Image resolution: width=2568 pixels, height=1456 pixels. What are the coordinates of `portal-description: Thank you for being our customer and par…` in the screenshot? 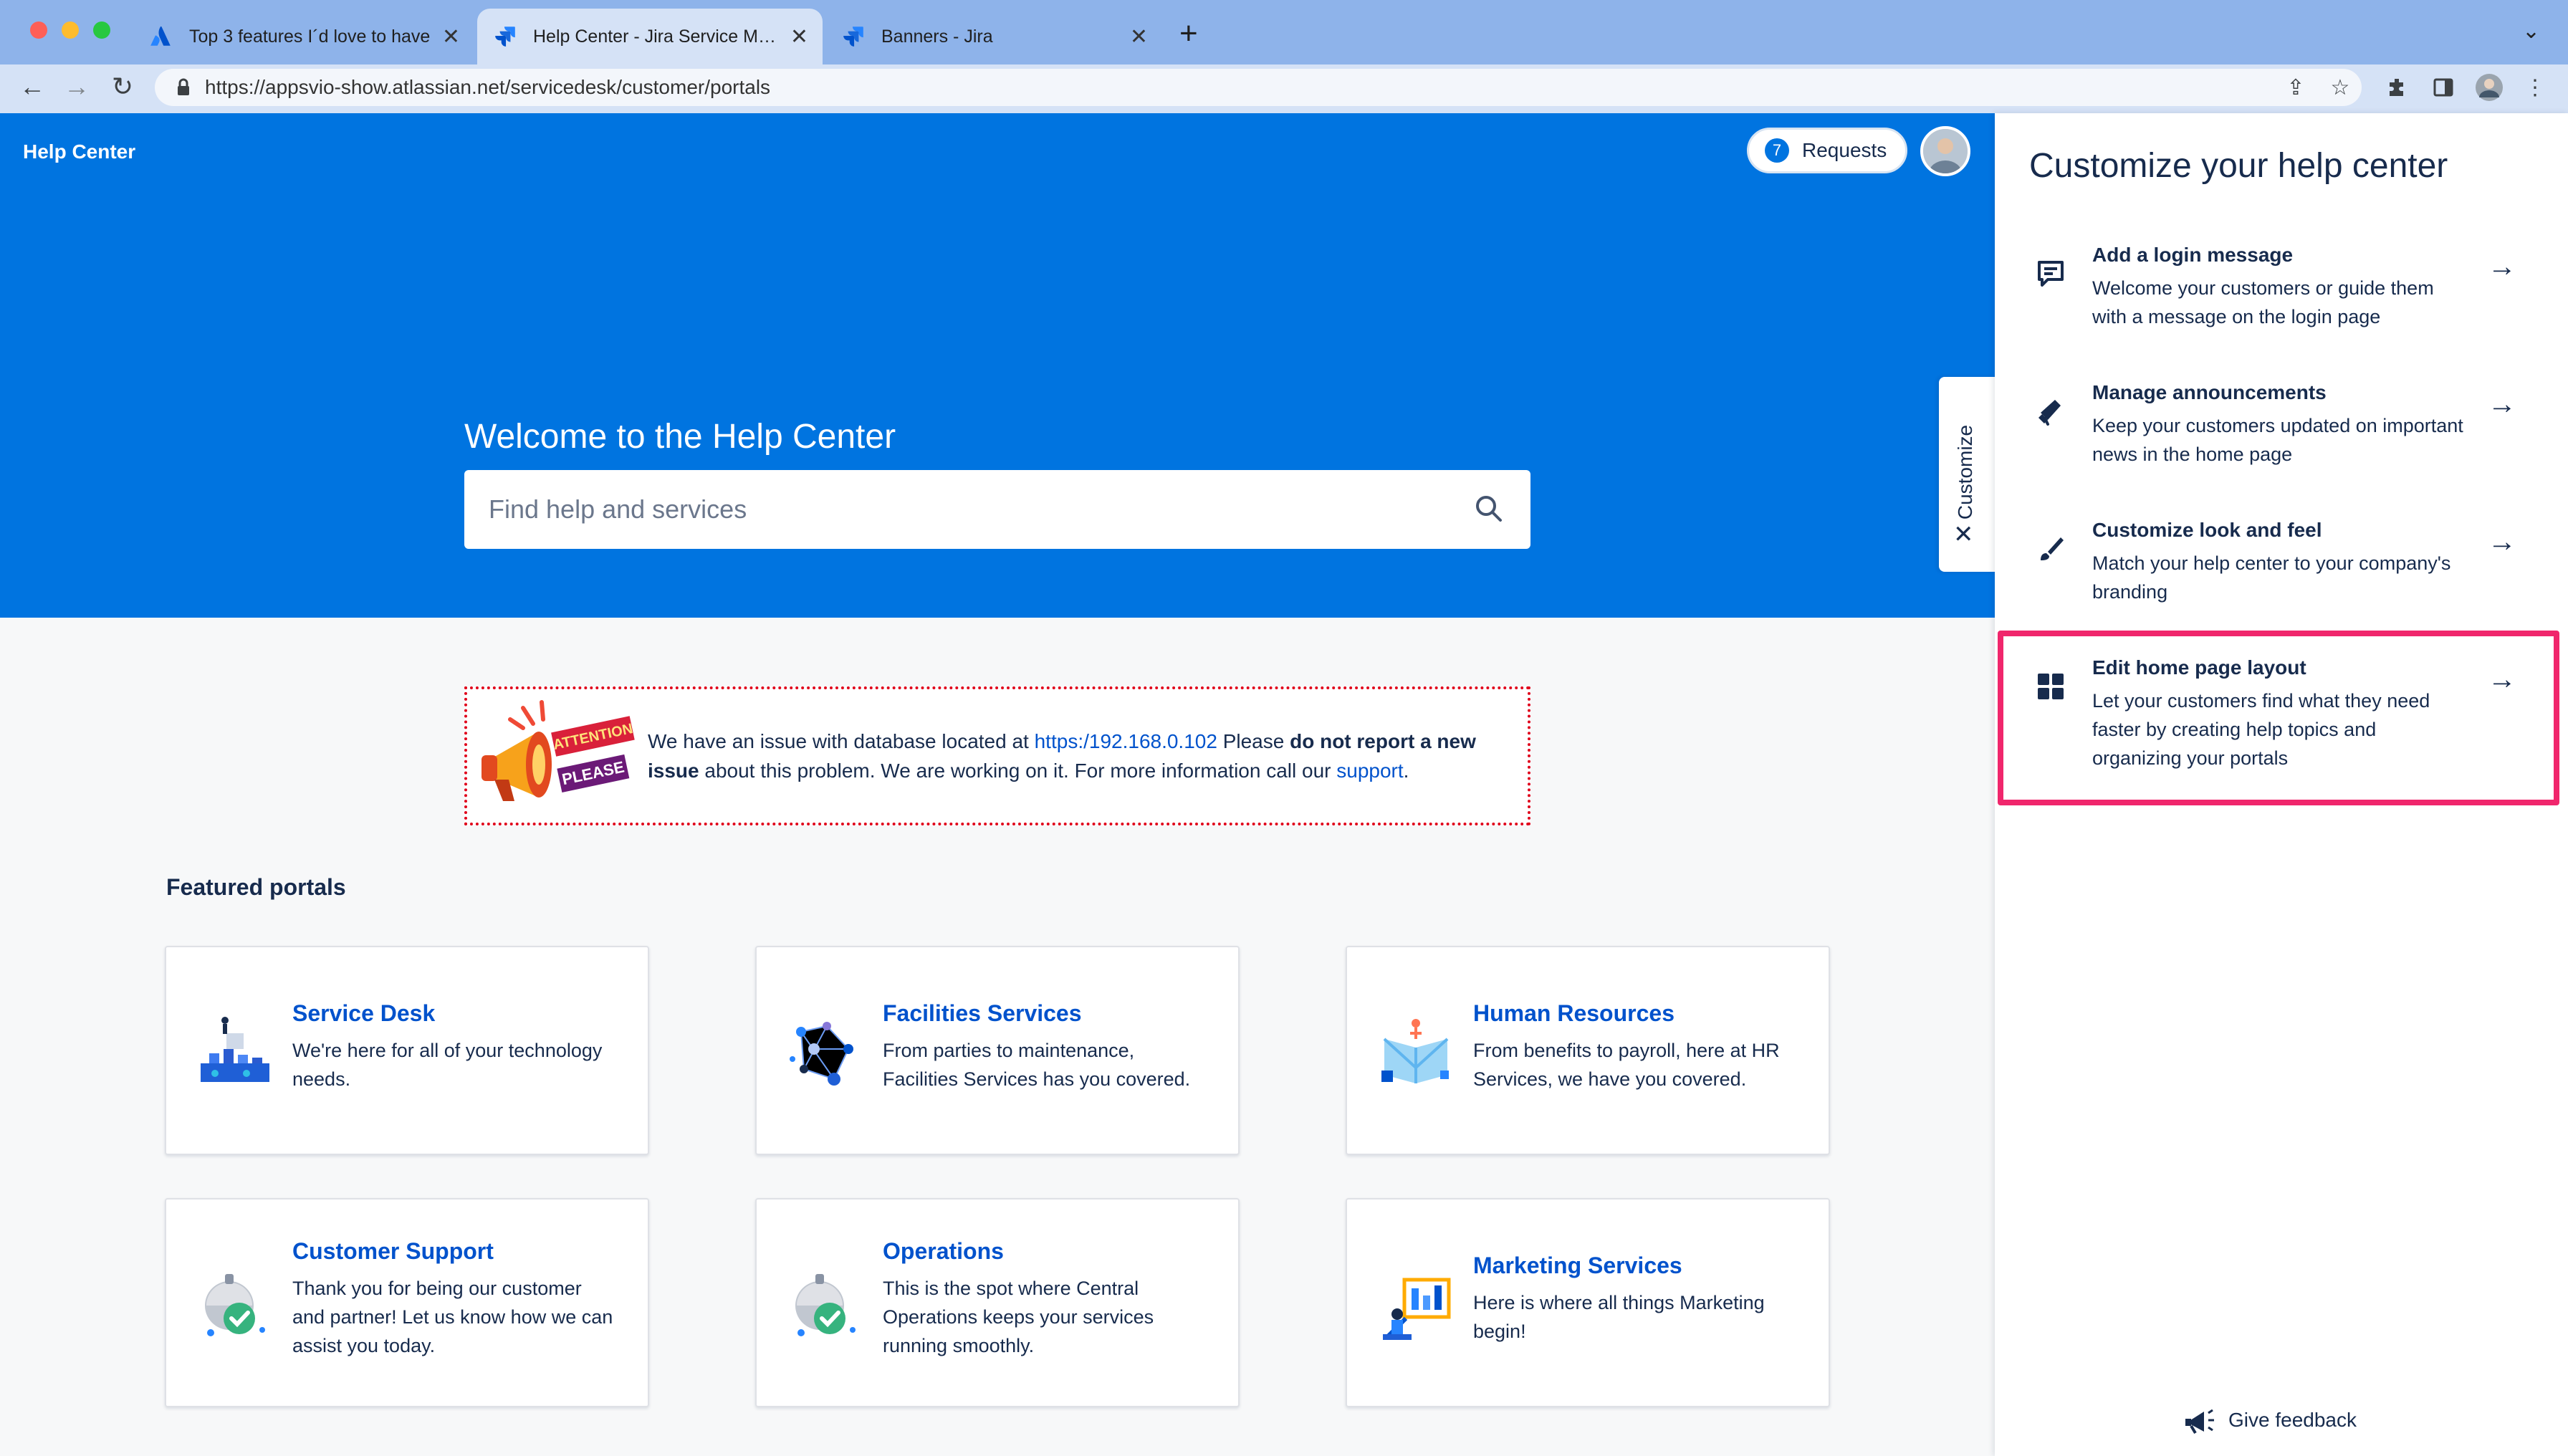 It's located at (452, 1317).